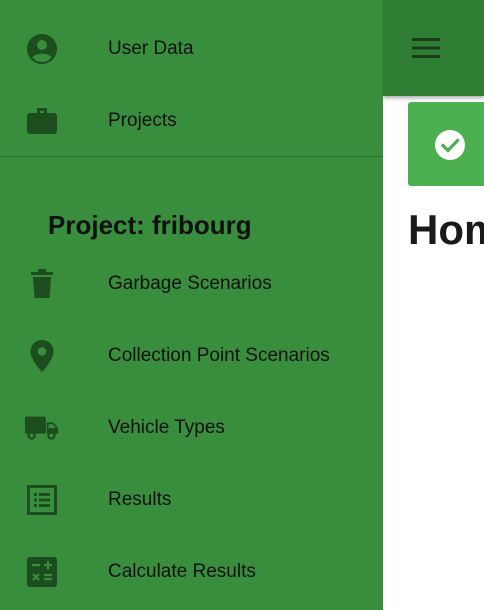 This screenshot has width=484, height=610. I want to click on page-title: Hom, so click(446, 229).